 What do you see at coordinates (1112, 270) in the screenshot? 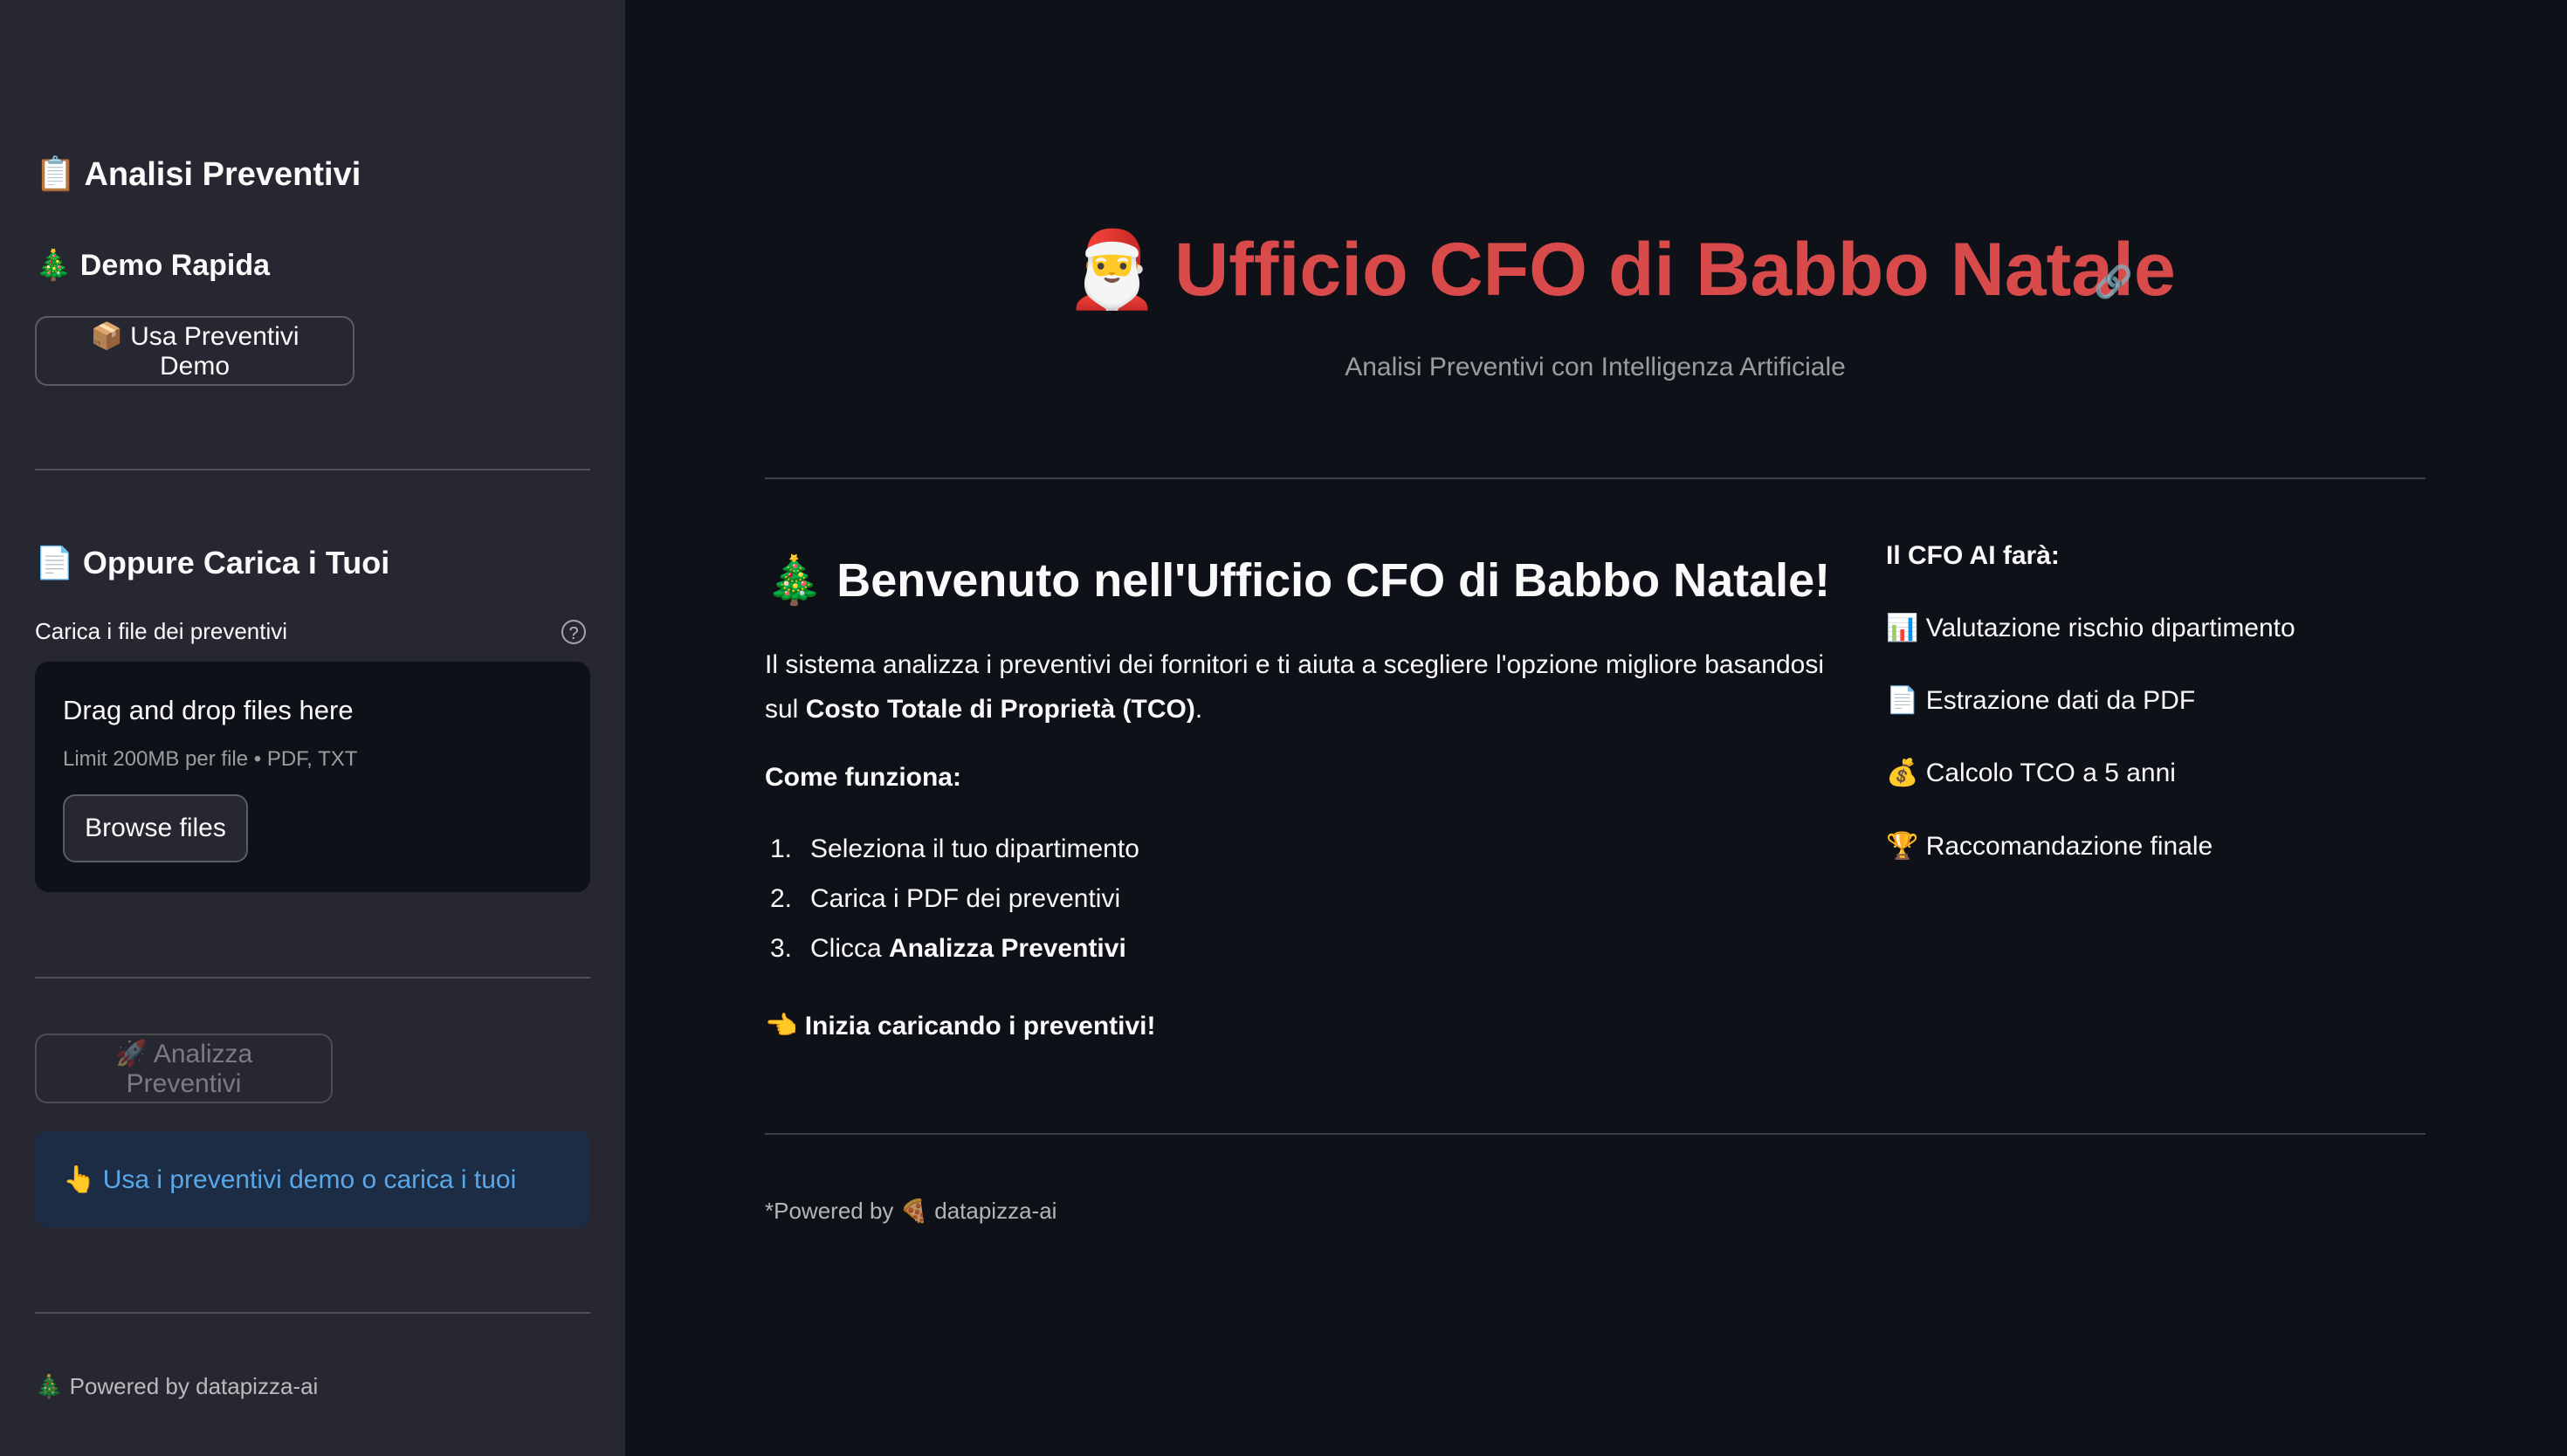
I see `santa-icon: 🎅` at bounding box center [1112, 270].